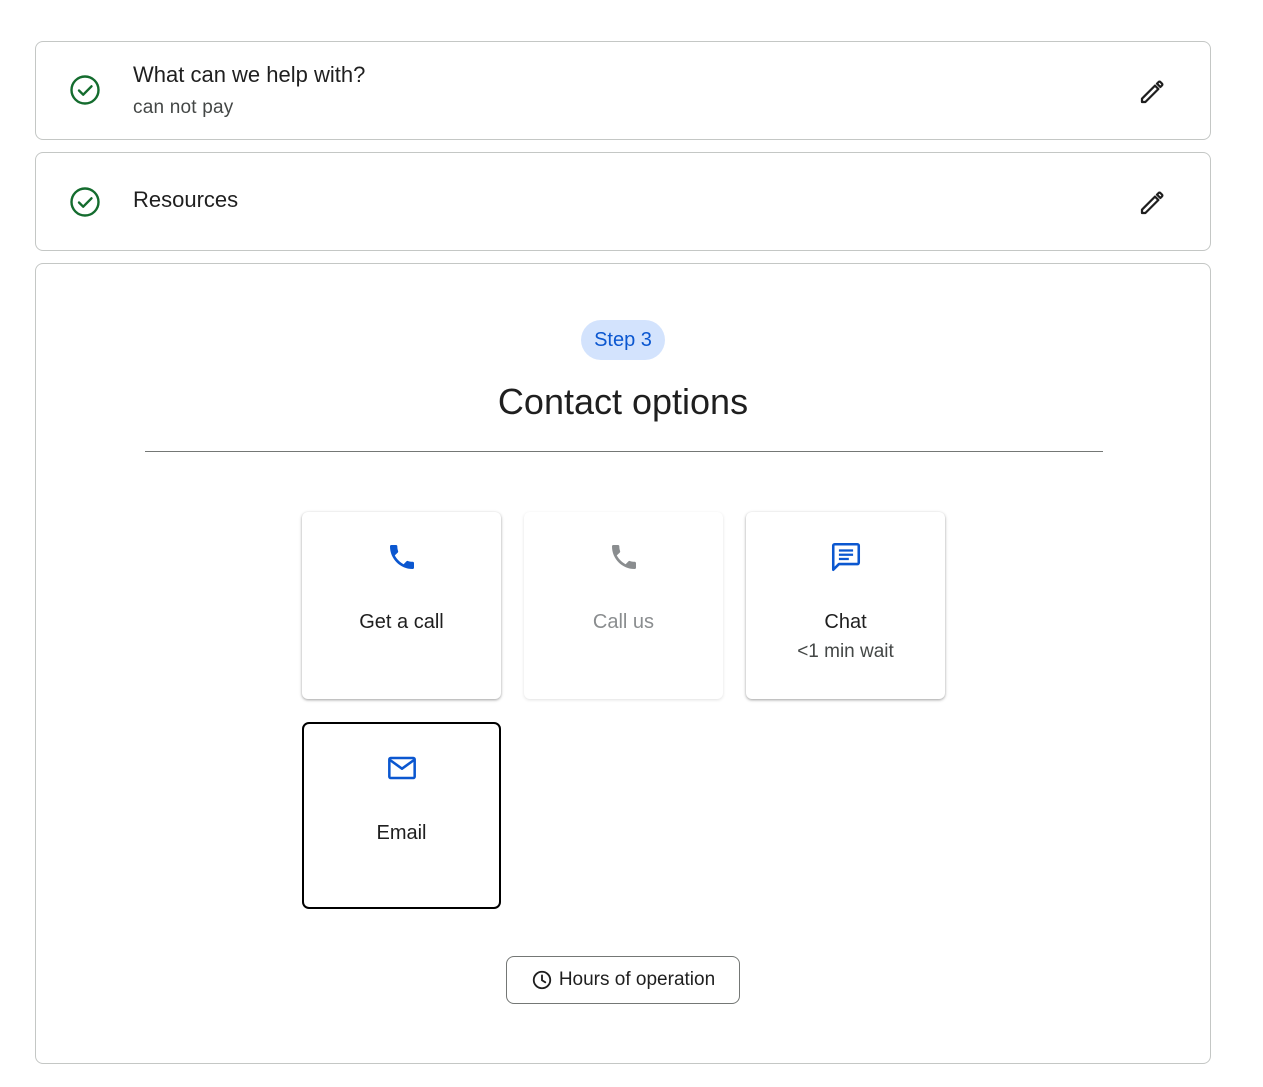  What do you see at coordinates (623, 201) in the screenshot?
I see `step-resources: Resources` at bounding box center [623, 201].